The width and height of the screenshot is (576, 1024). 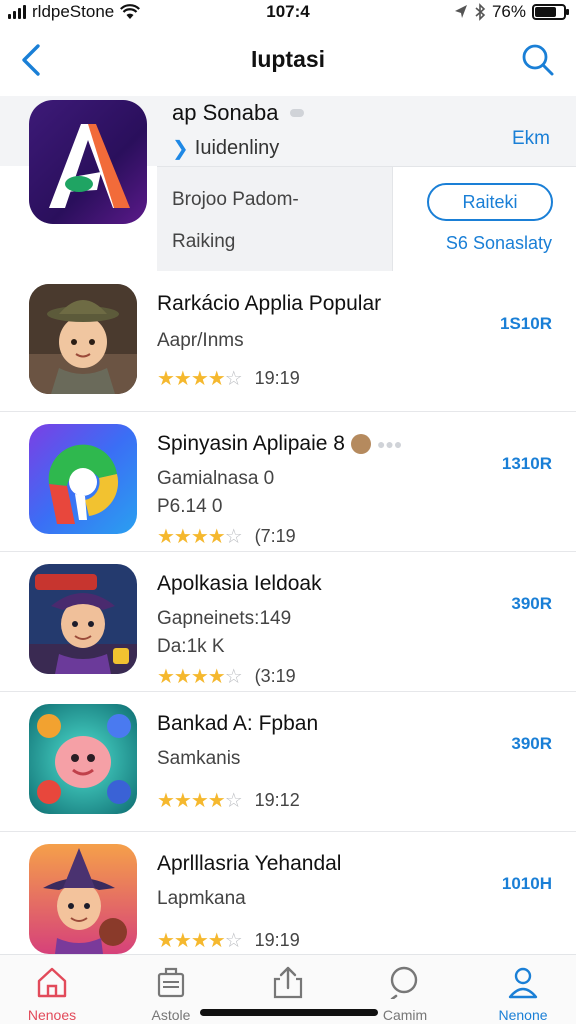 I want to click on tab-home: Nenoes, so click(x=52, y=994).